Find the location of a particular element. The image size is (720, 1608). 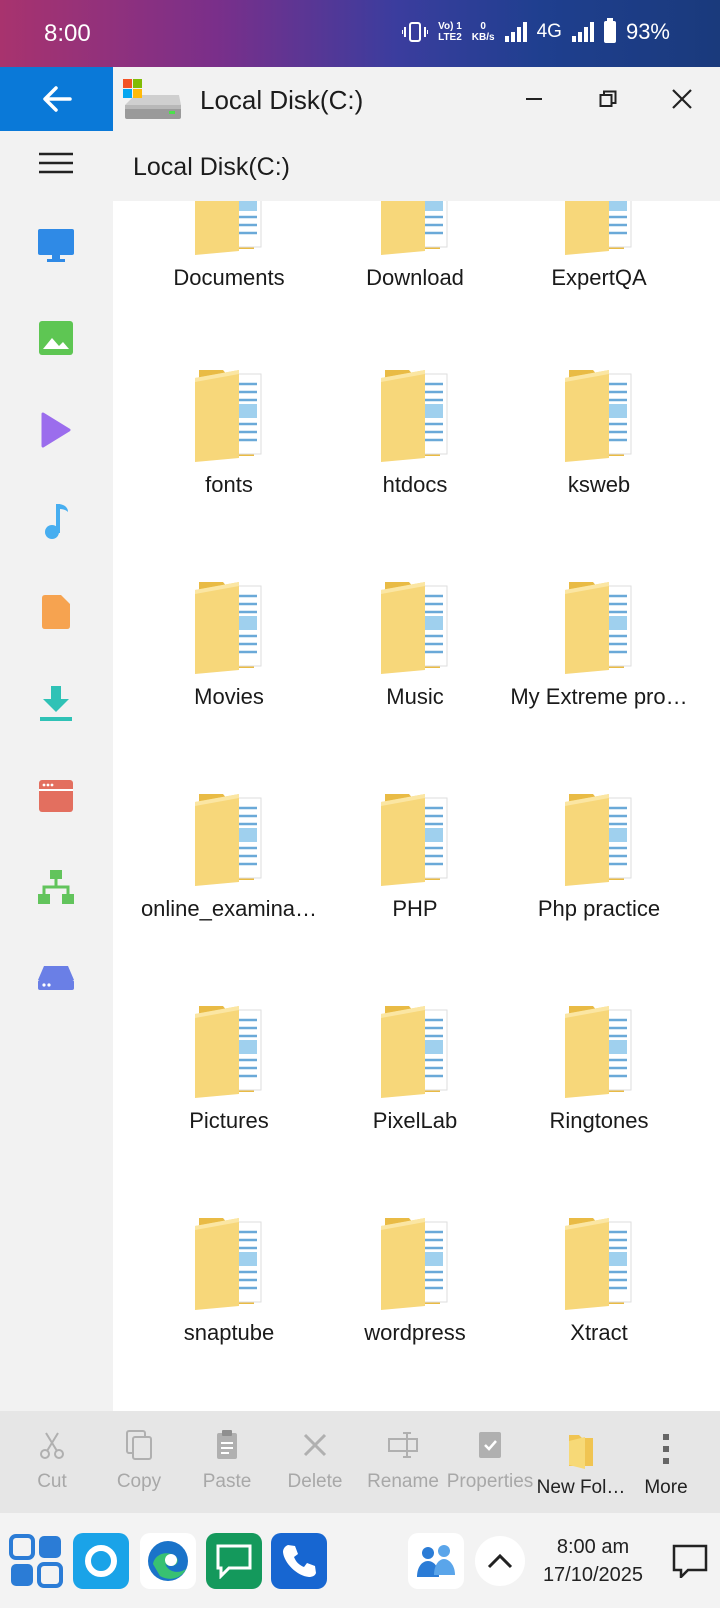

videos-icon is located at coordinates (56, 430).